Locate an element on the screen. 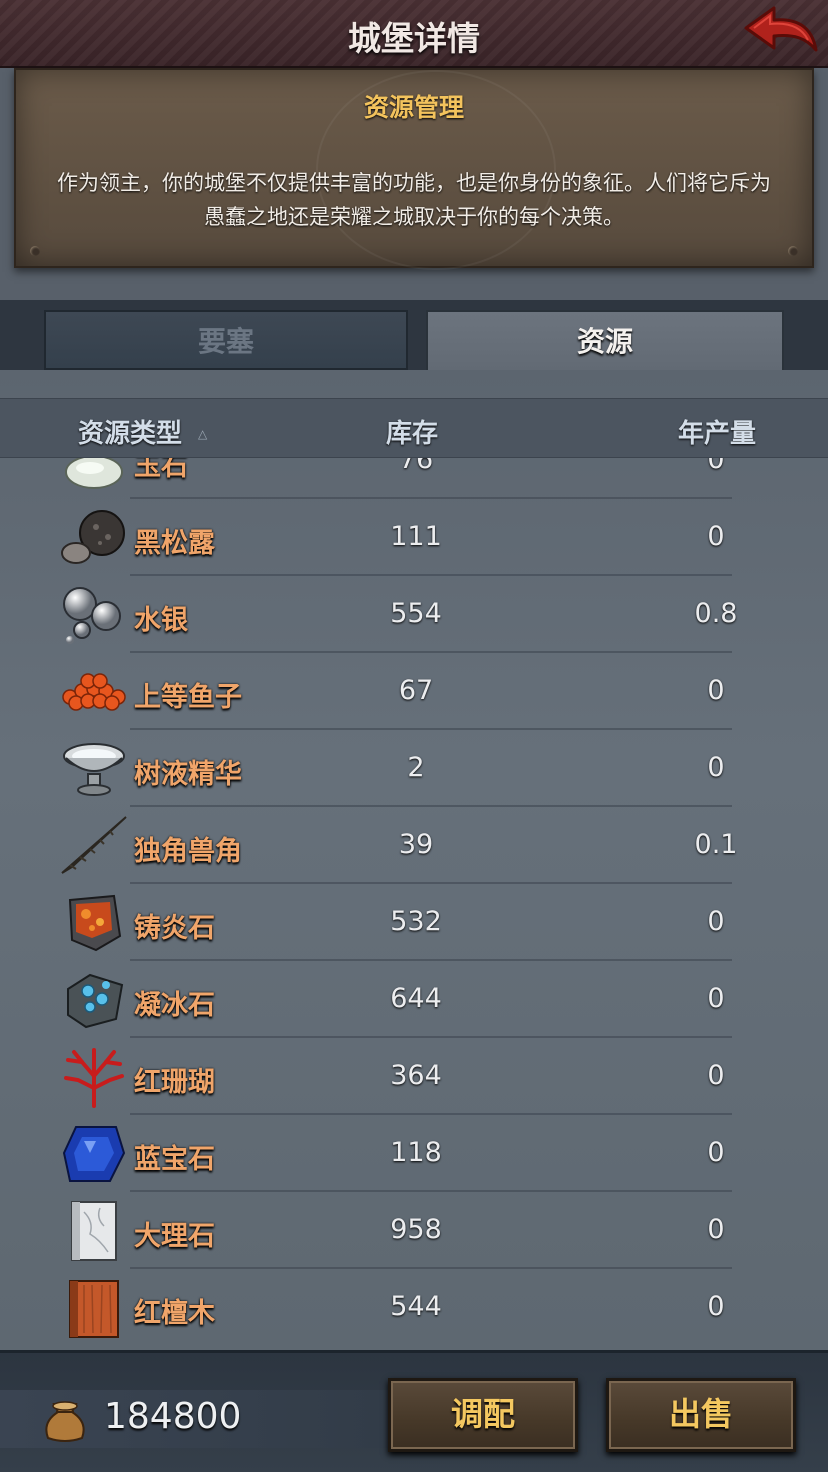  table-row: 大理石 958 0 is located at coordinates (414, 1230).